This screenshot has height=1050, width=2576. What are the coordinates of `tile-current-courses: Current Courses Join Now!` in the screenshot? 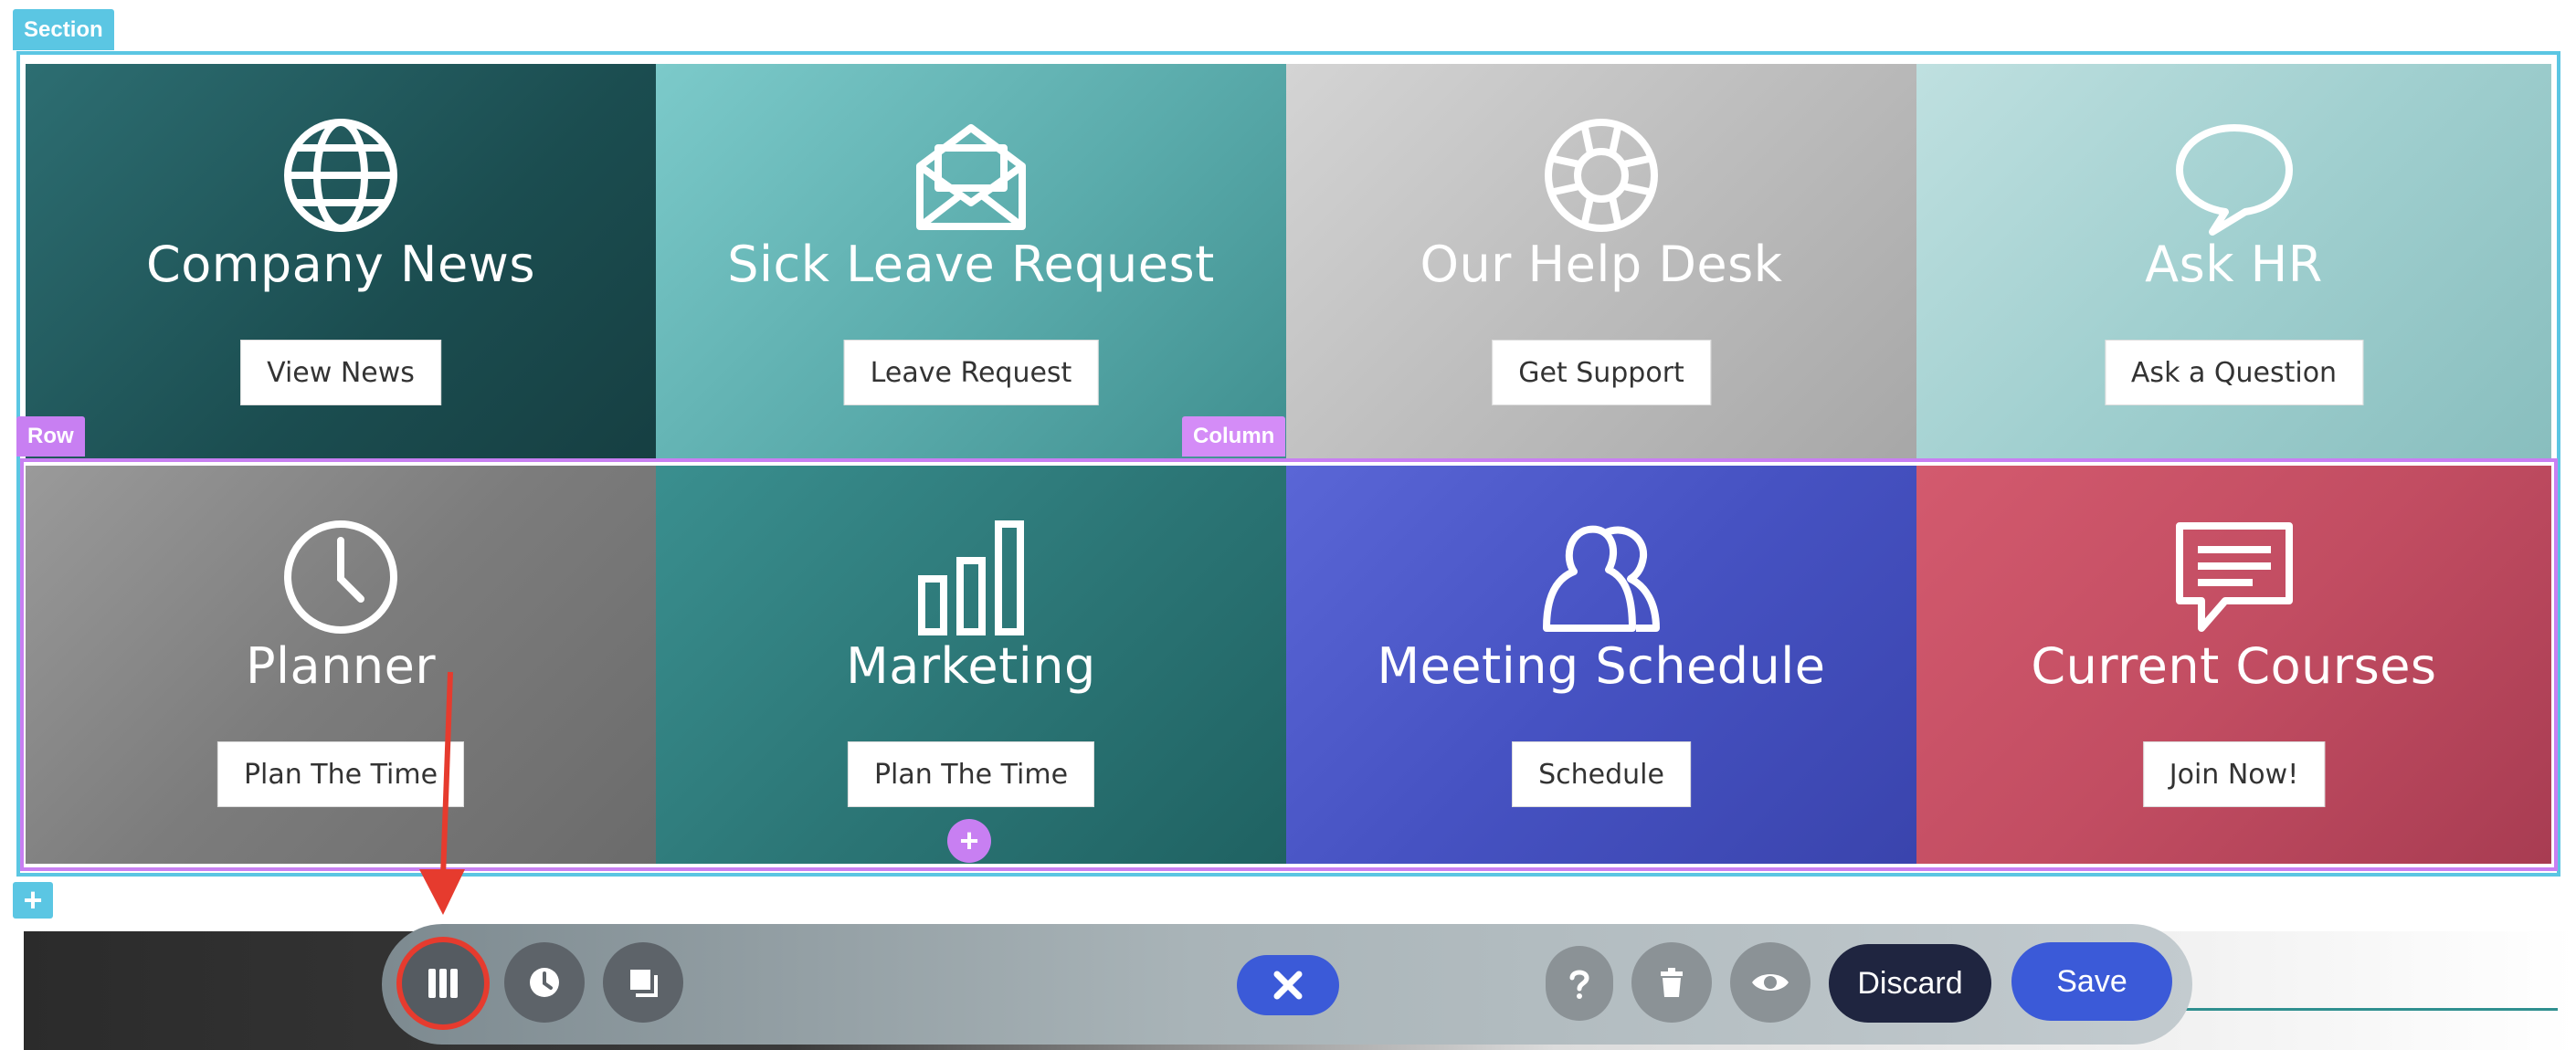 It's located at (2233, 665).